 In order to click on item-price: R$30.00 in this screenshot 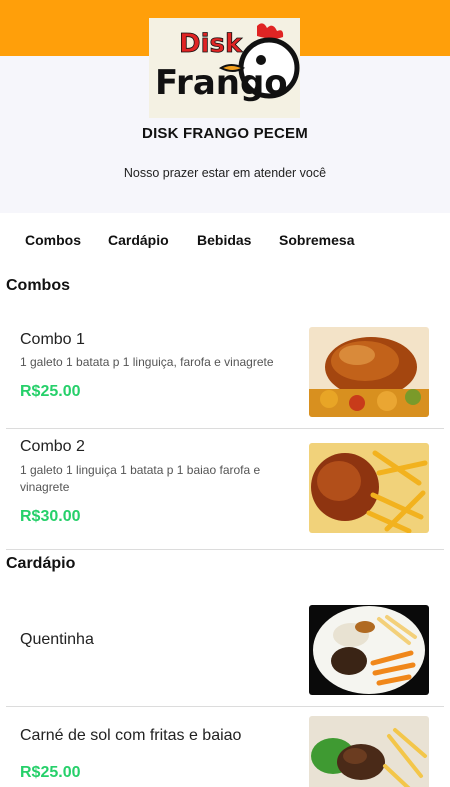, I will do `click(50, 516)`.